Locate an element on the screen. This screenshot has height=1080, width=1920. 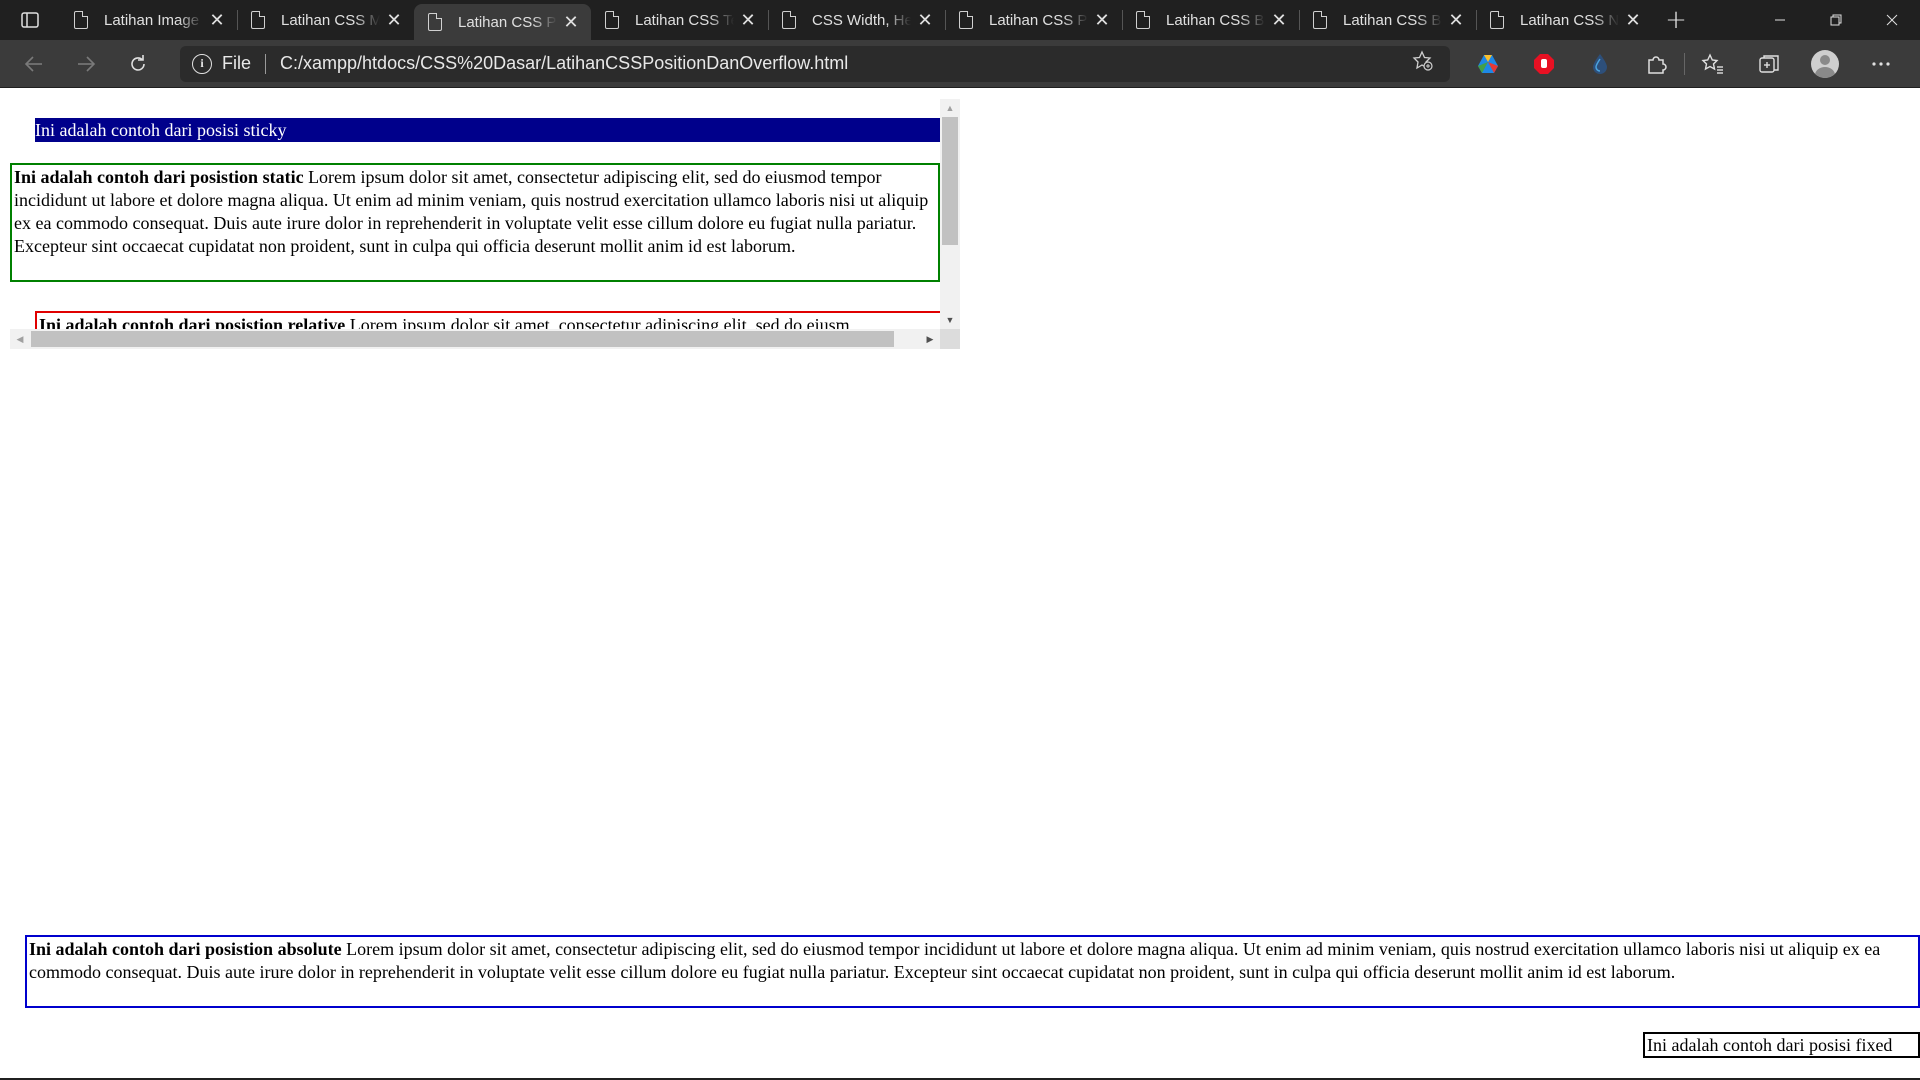
extension-adblock-icon is located at coordinates (1544, 64).